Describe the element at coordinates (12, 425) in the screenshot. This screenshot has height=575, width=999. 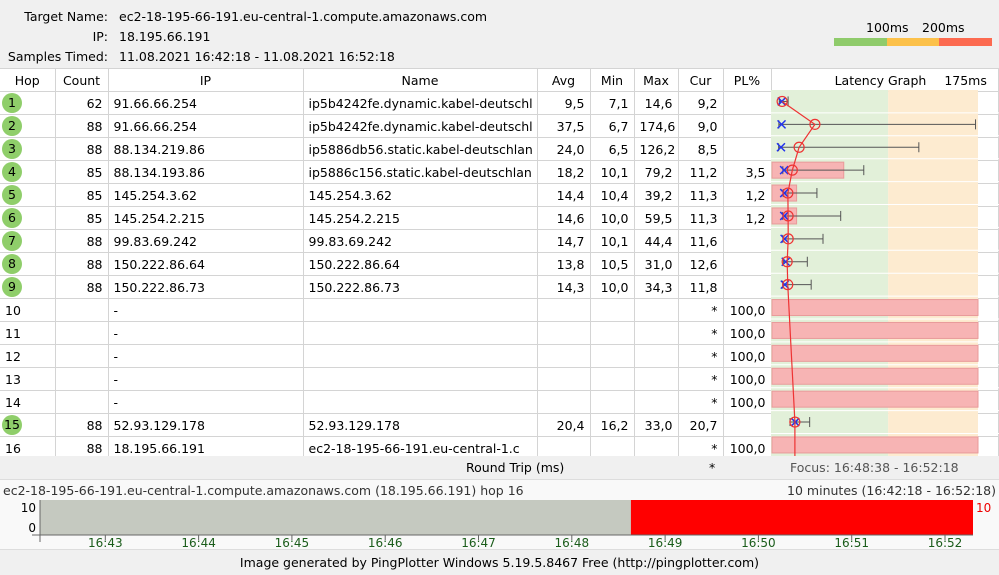
I see `hop-number: 15` at that location.